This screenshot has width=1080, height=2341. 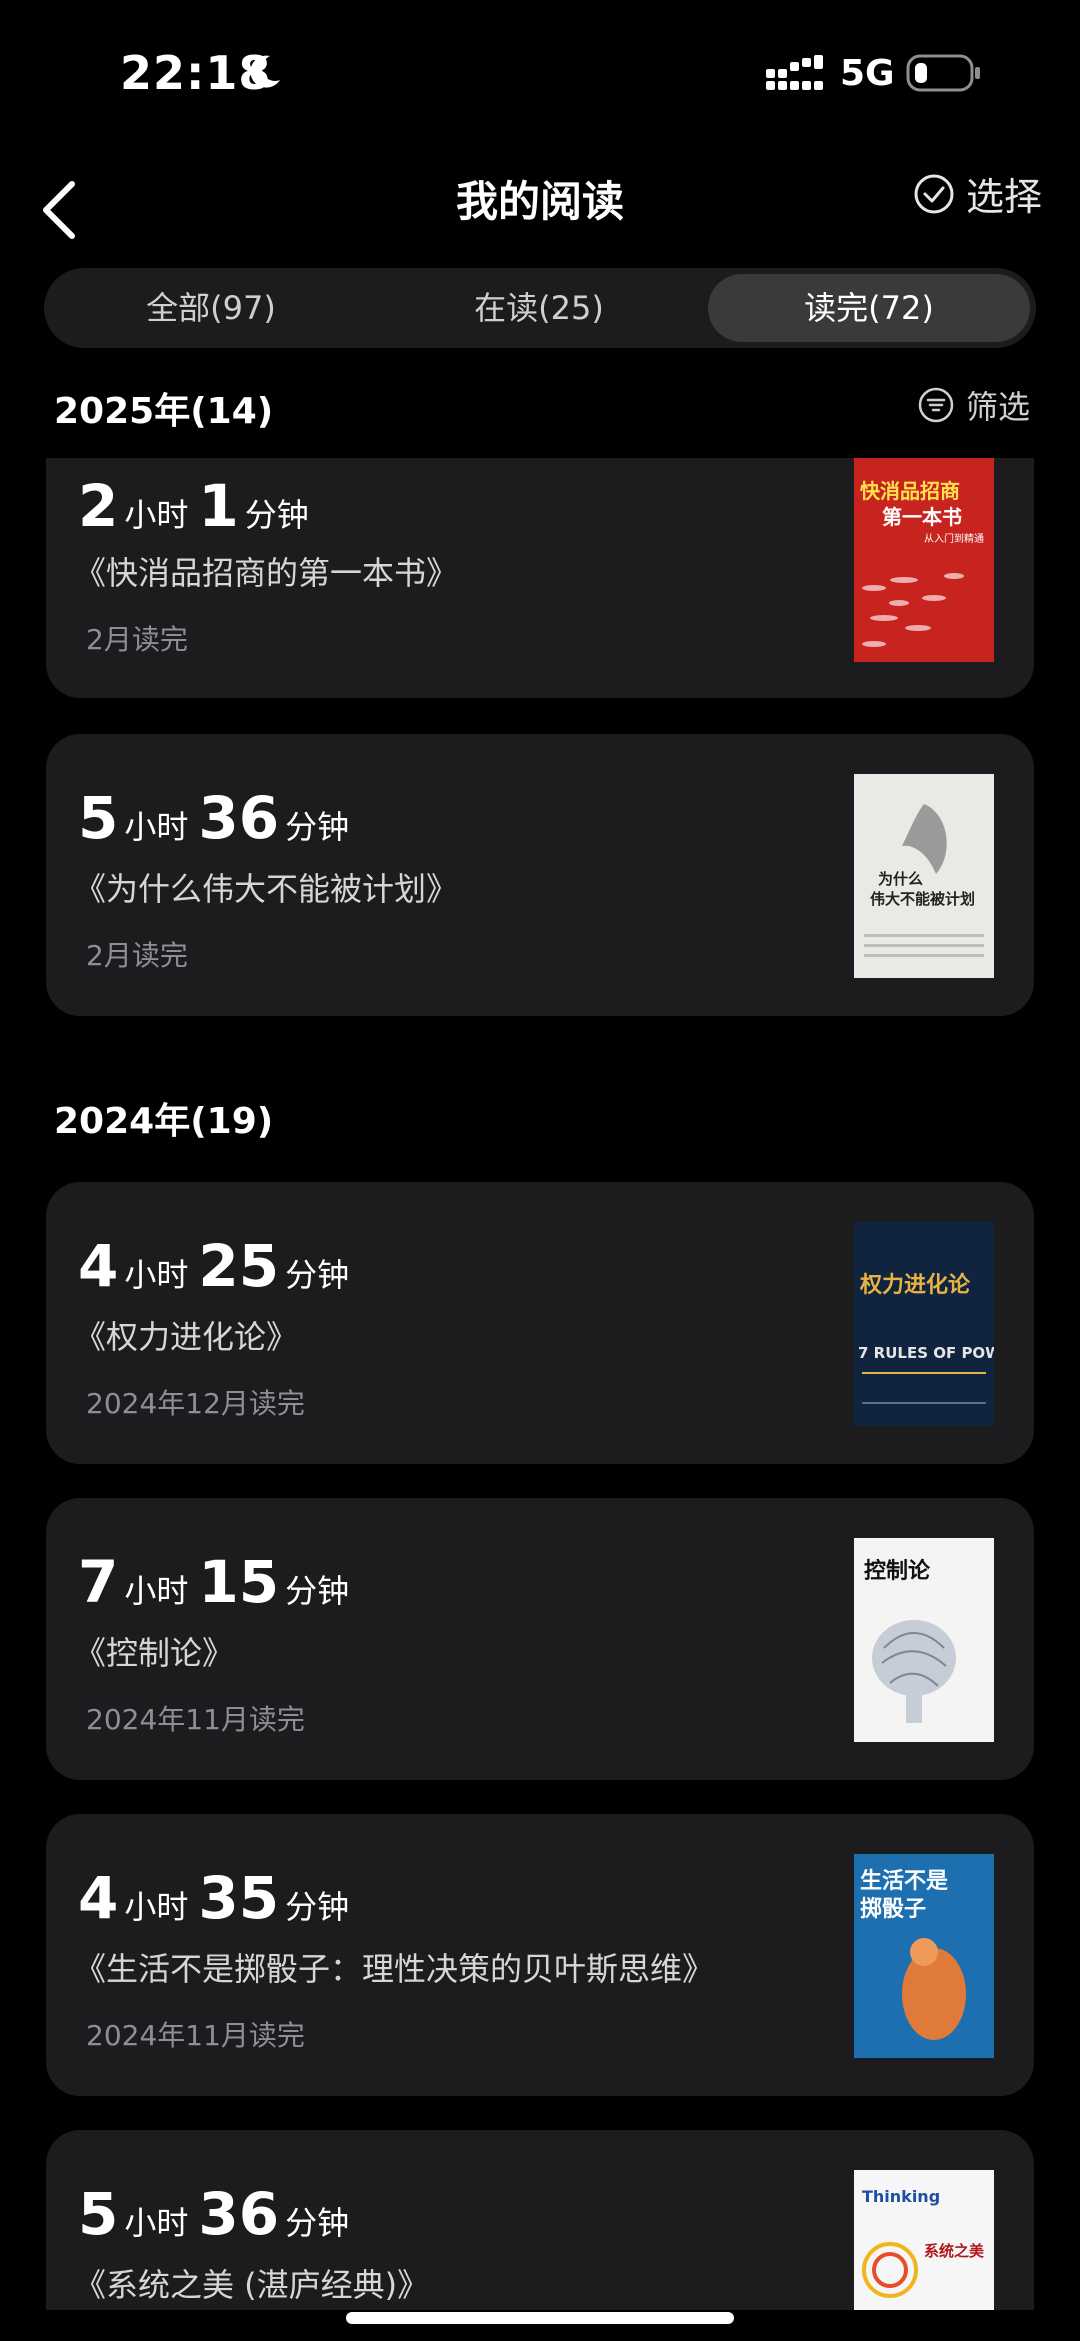 I want to click on book-card: 7 小时 15 分钟 《控制论》 2024年11月读完 控制论, so click(x=540, y=1639).